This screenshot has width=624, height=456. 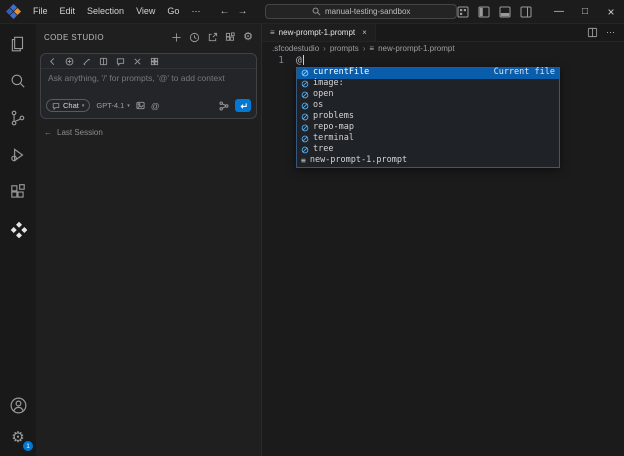 I want to click on grid-icon, so click(x=154, y=61).